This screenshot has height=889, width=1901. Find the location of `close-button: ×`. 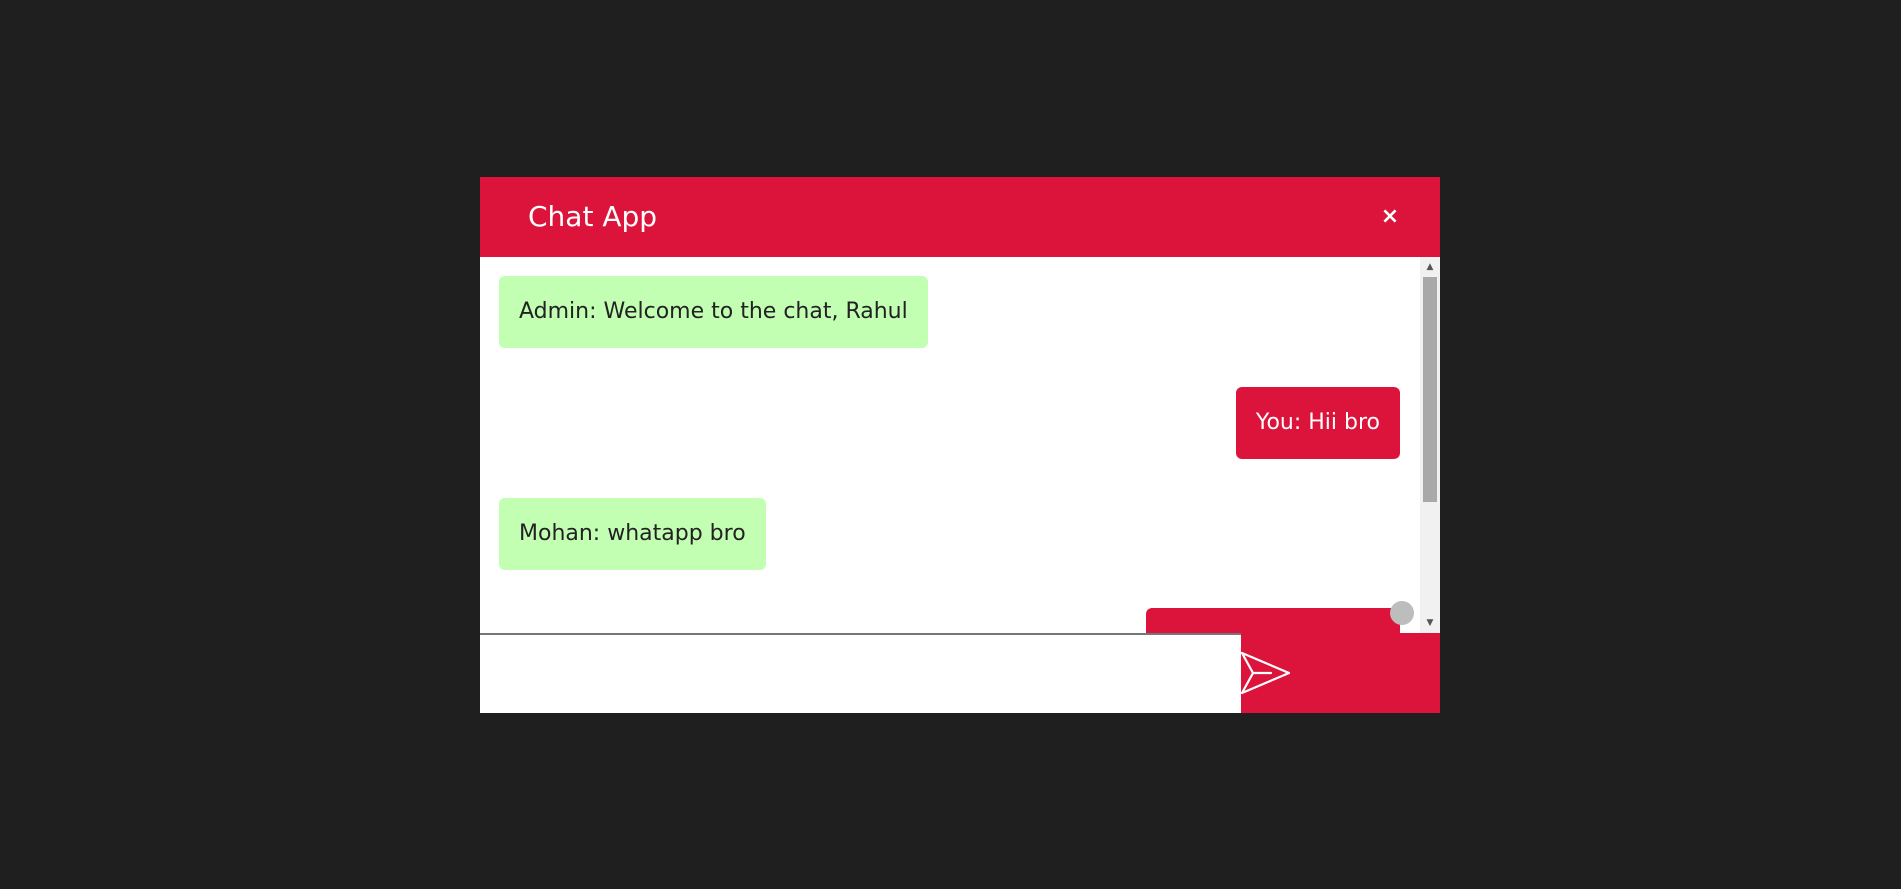

close-button: × is located at coordinates (1390, 217).